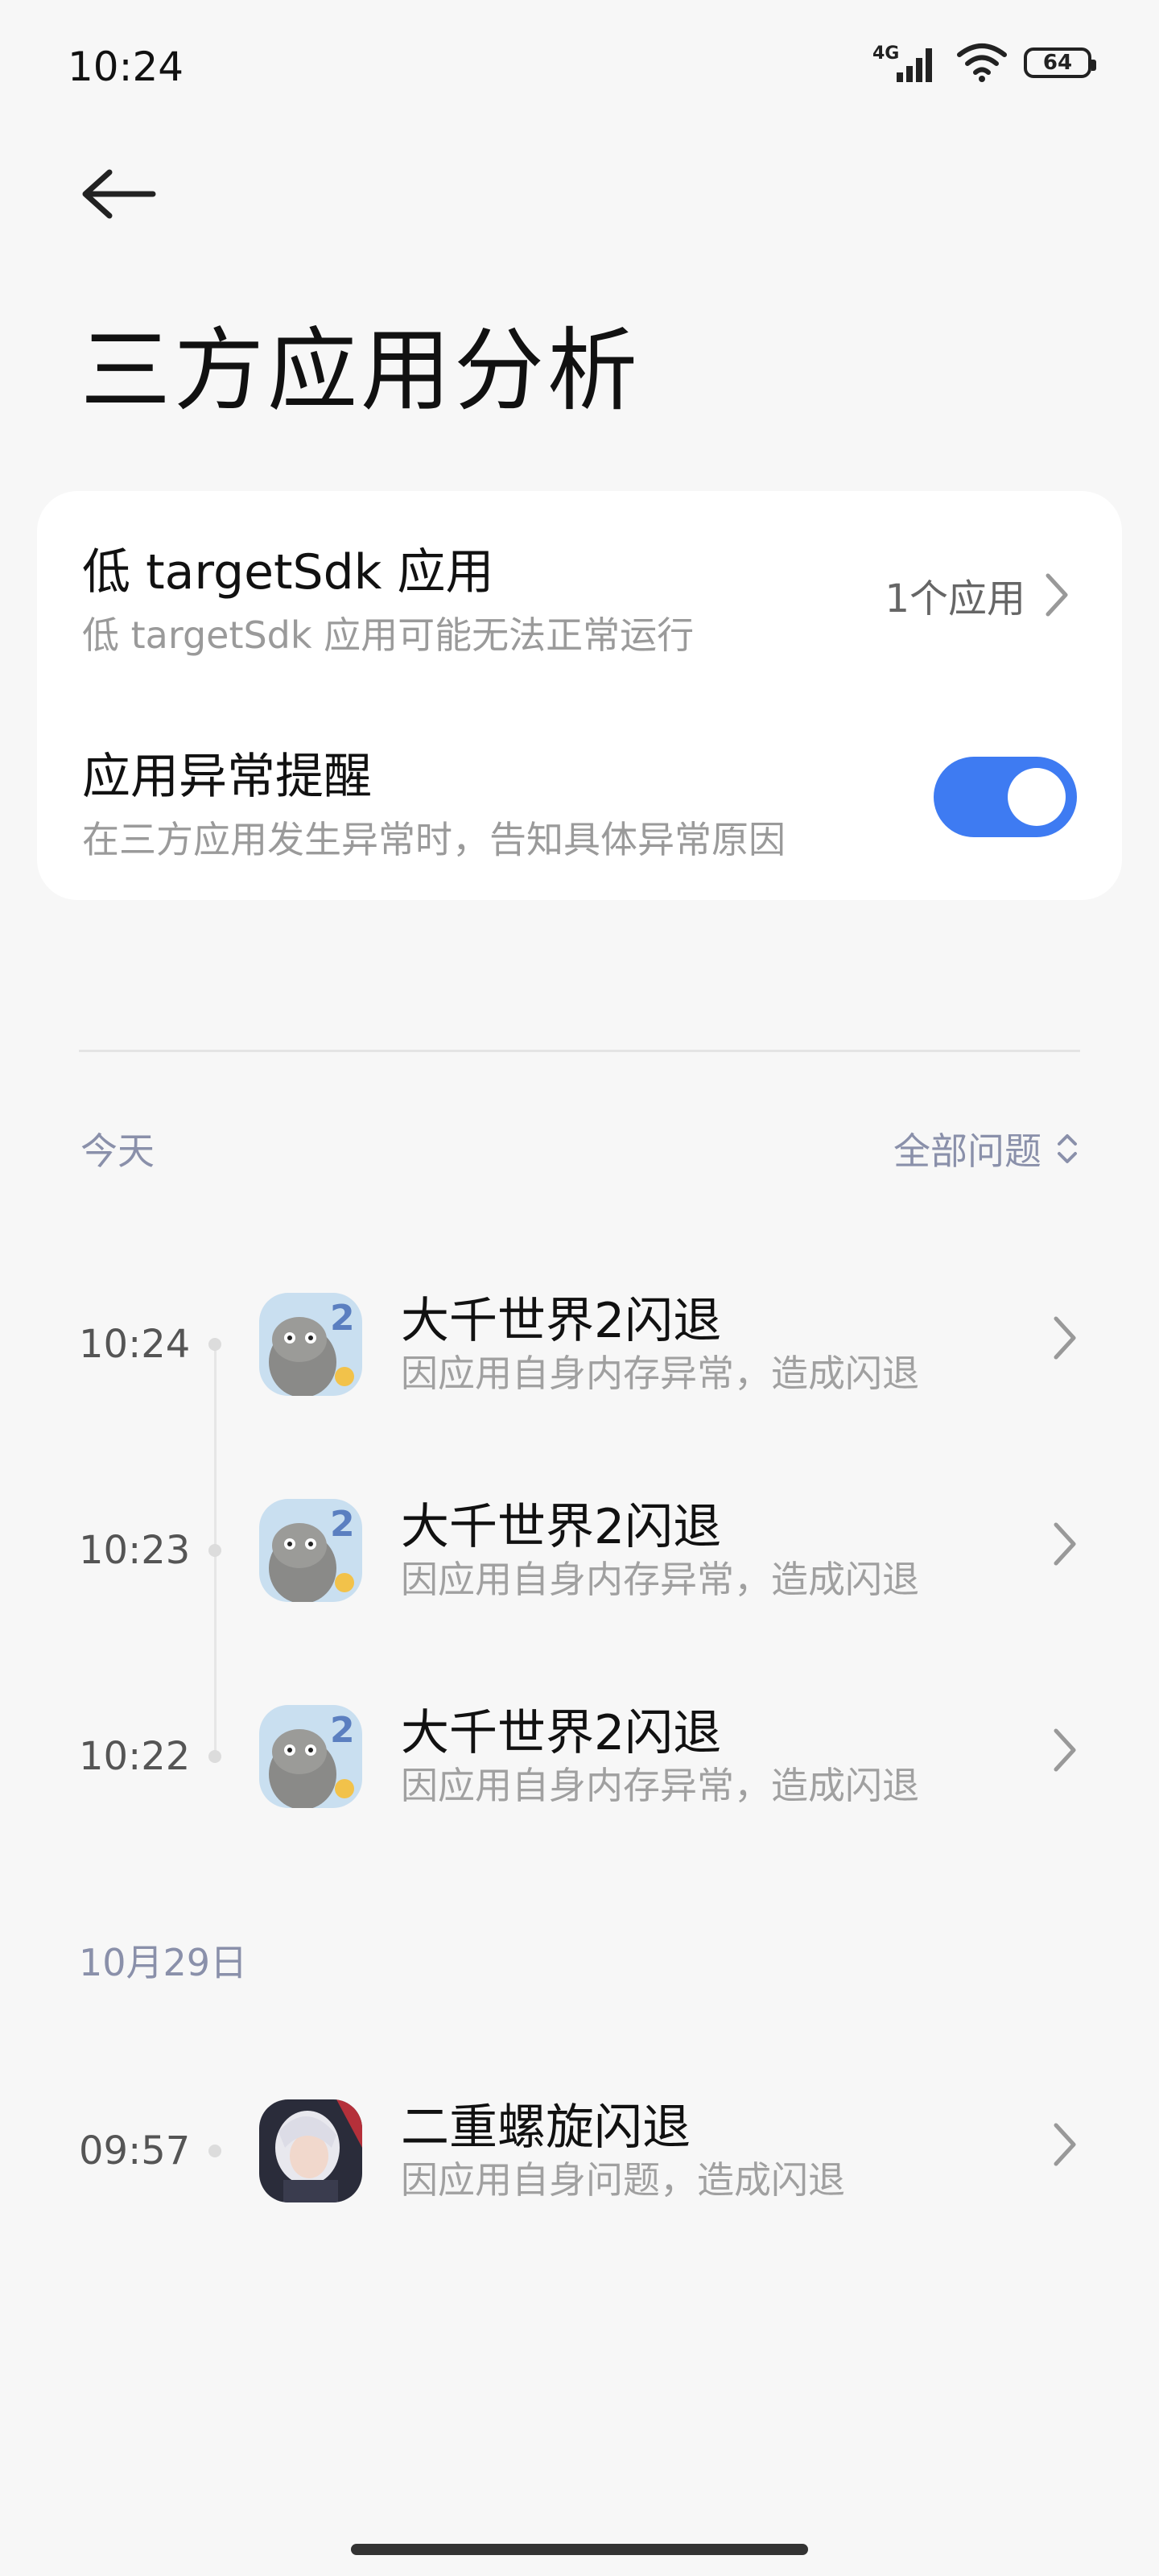  What do you see at coordinates (623, 2180) in the screenshot?
I see `crash-subtitle: 因应用自身问题，造成闪退` at bounding box center [623, 2180].